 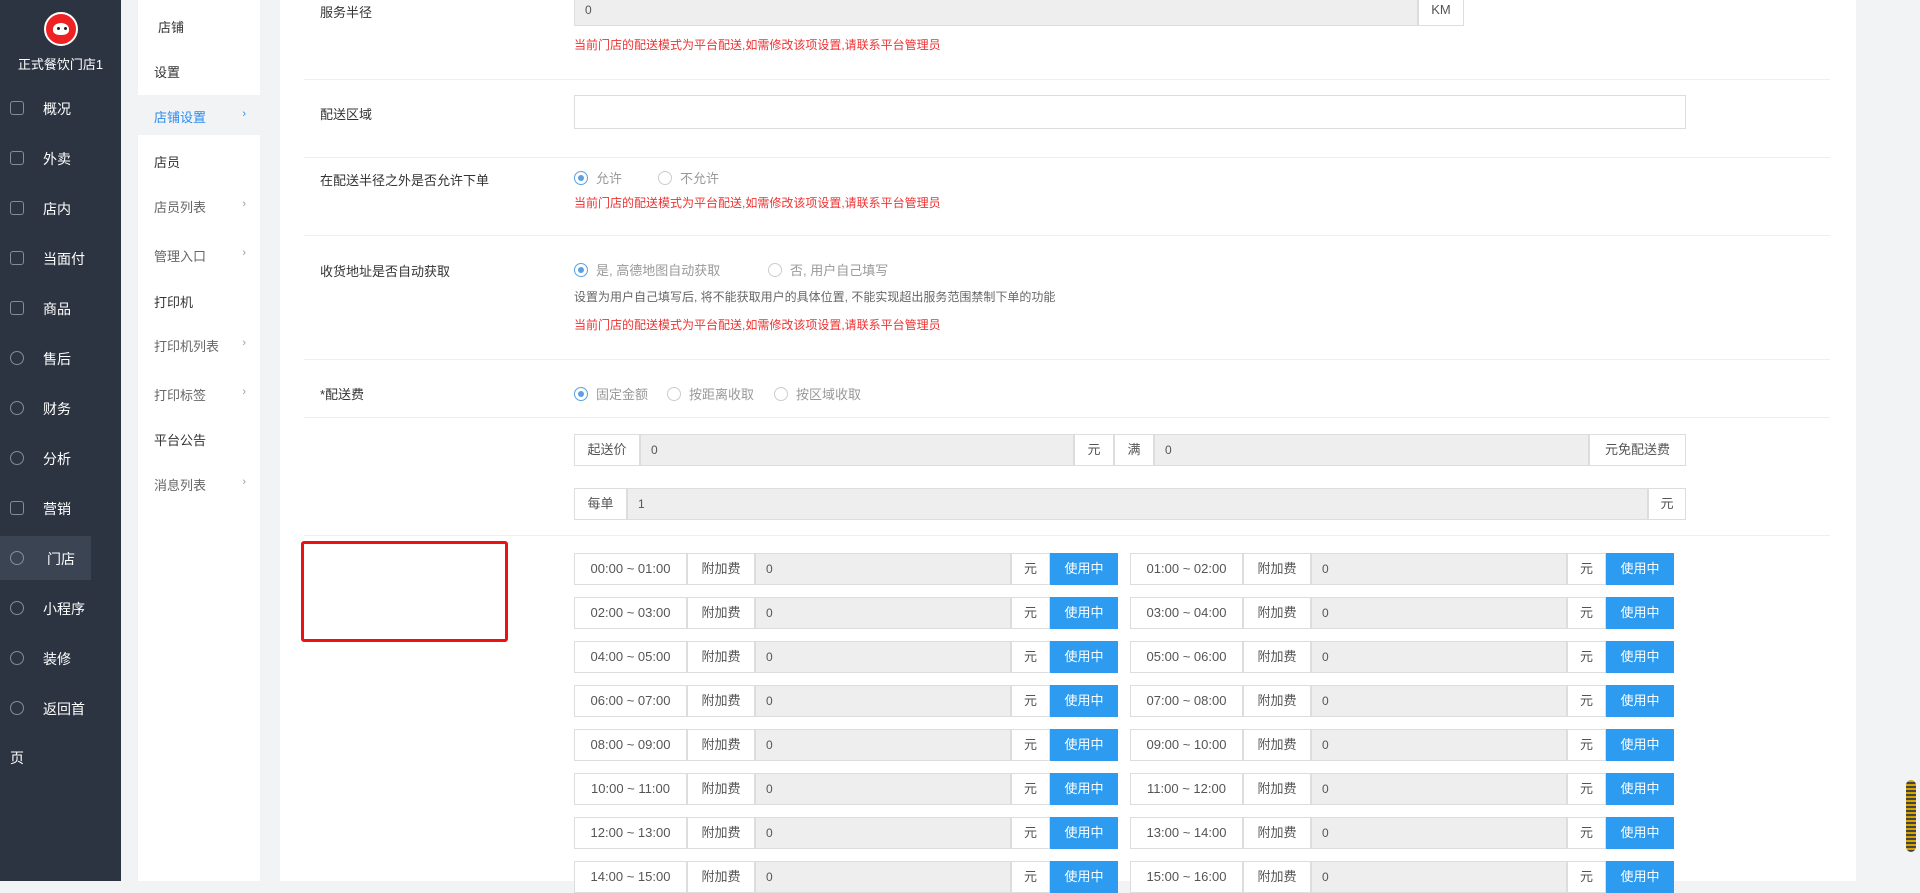 I want to click on highlight-box, so click(x=404, y=591).